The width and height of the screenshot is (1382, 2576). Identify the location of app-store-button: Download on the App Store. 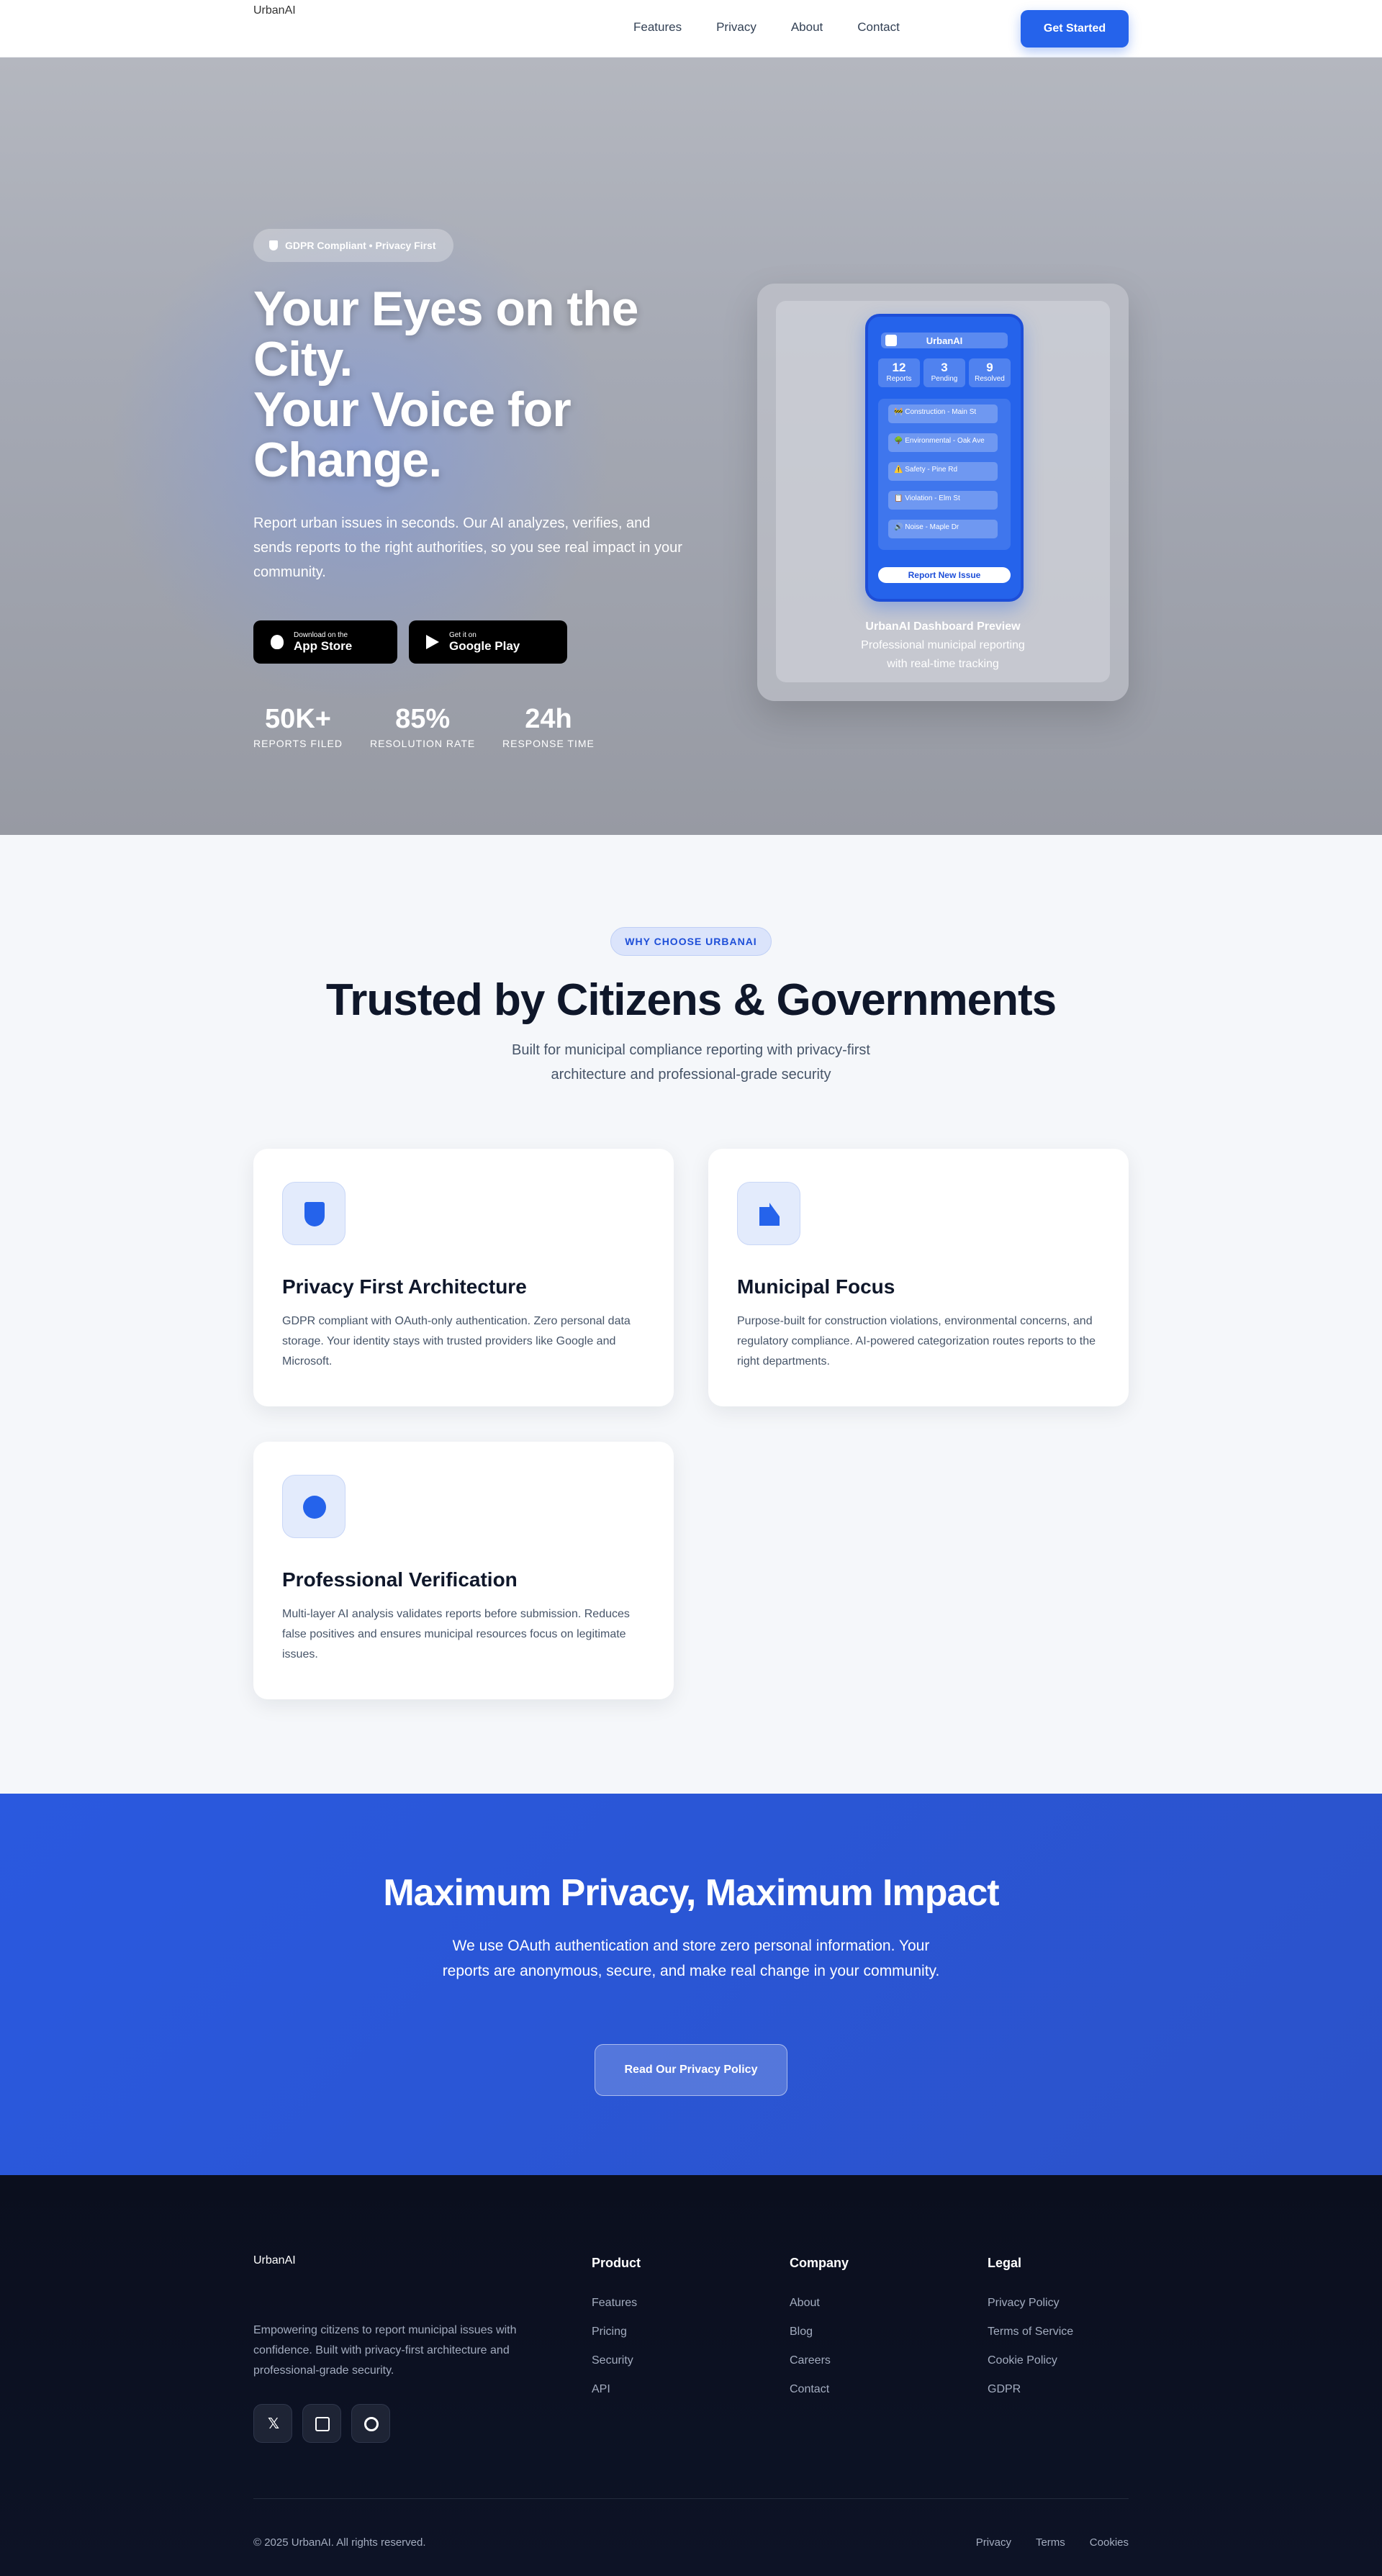
(325, 642).